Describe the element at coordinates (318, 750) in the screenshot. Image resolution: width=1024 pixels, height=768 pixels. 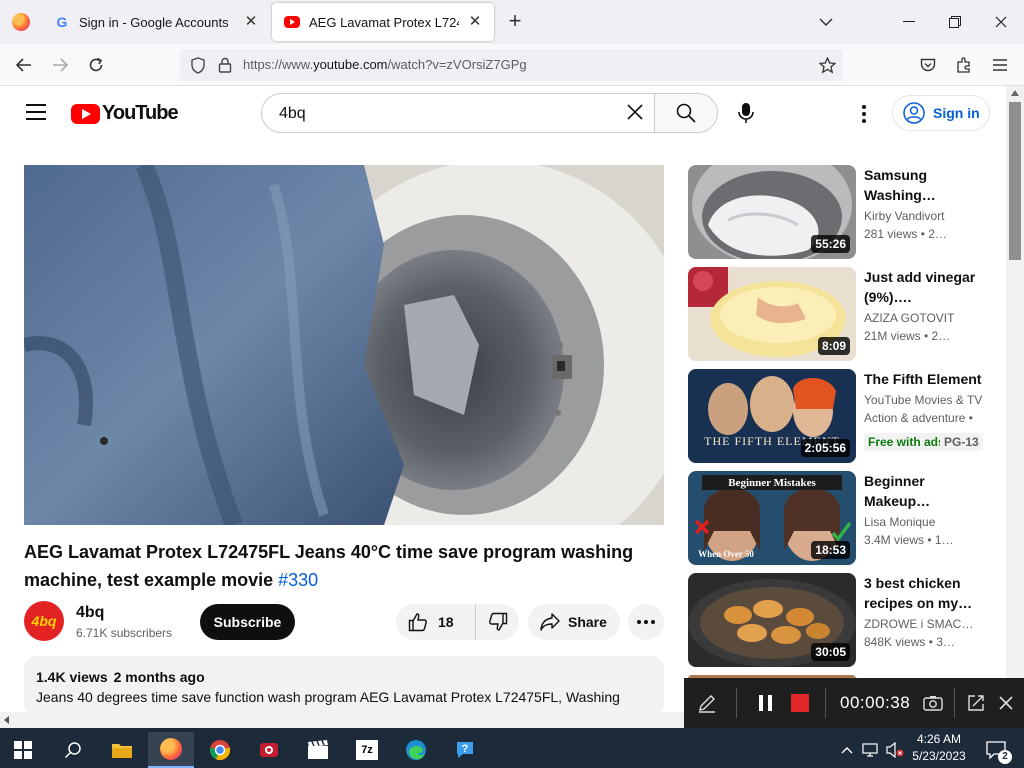
I see `video-editor-icon` at that location.